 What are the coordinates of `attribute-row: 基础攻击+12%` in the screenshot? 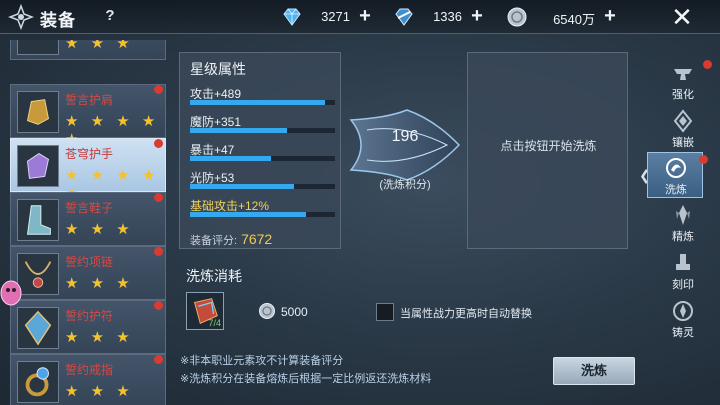 It's located at (262, 208).